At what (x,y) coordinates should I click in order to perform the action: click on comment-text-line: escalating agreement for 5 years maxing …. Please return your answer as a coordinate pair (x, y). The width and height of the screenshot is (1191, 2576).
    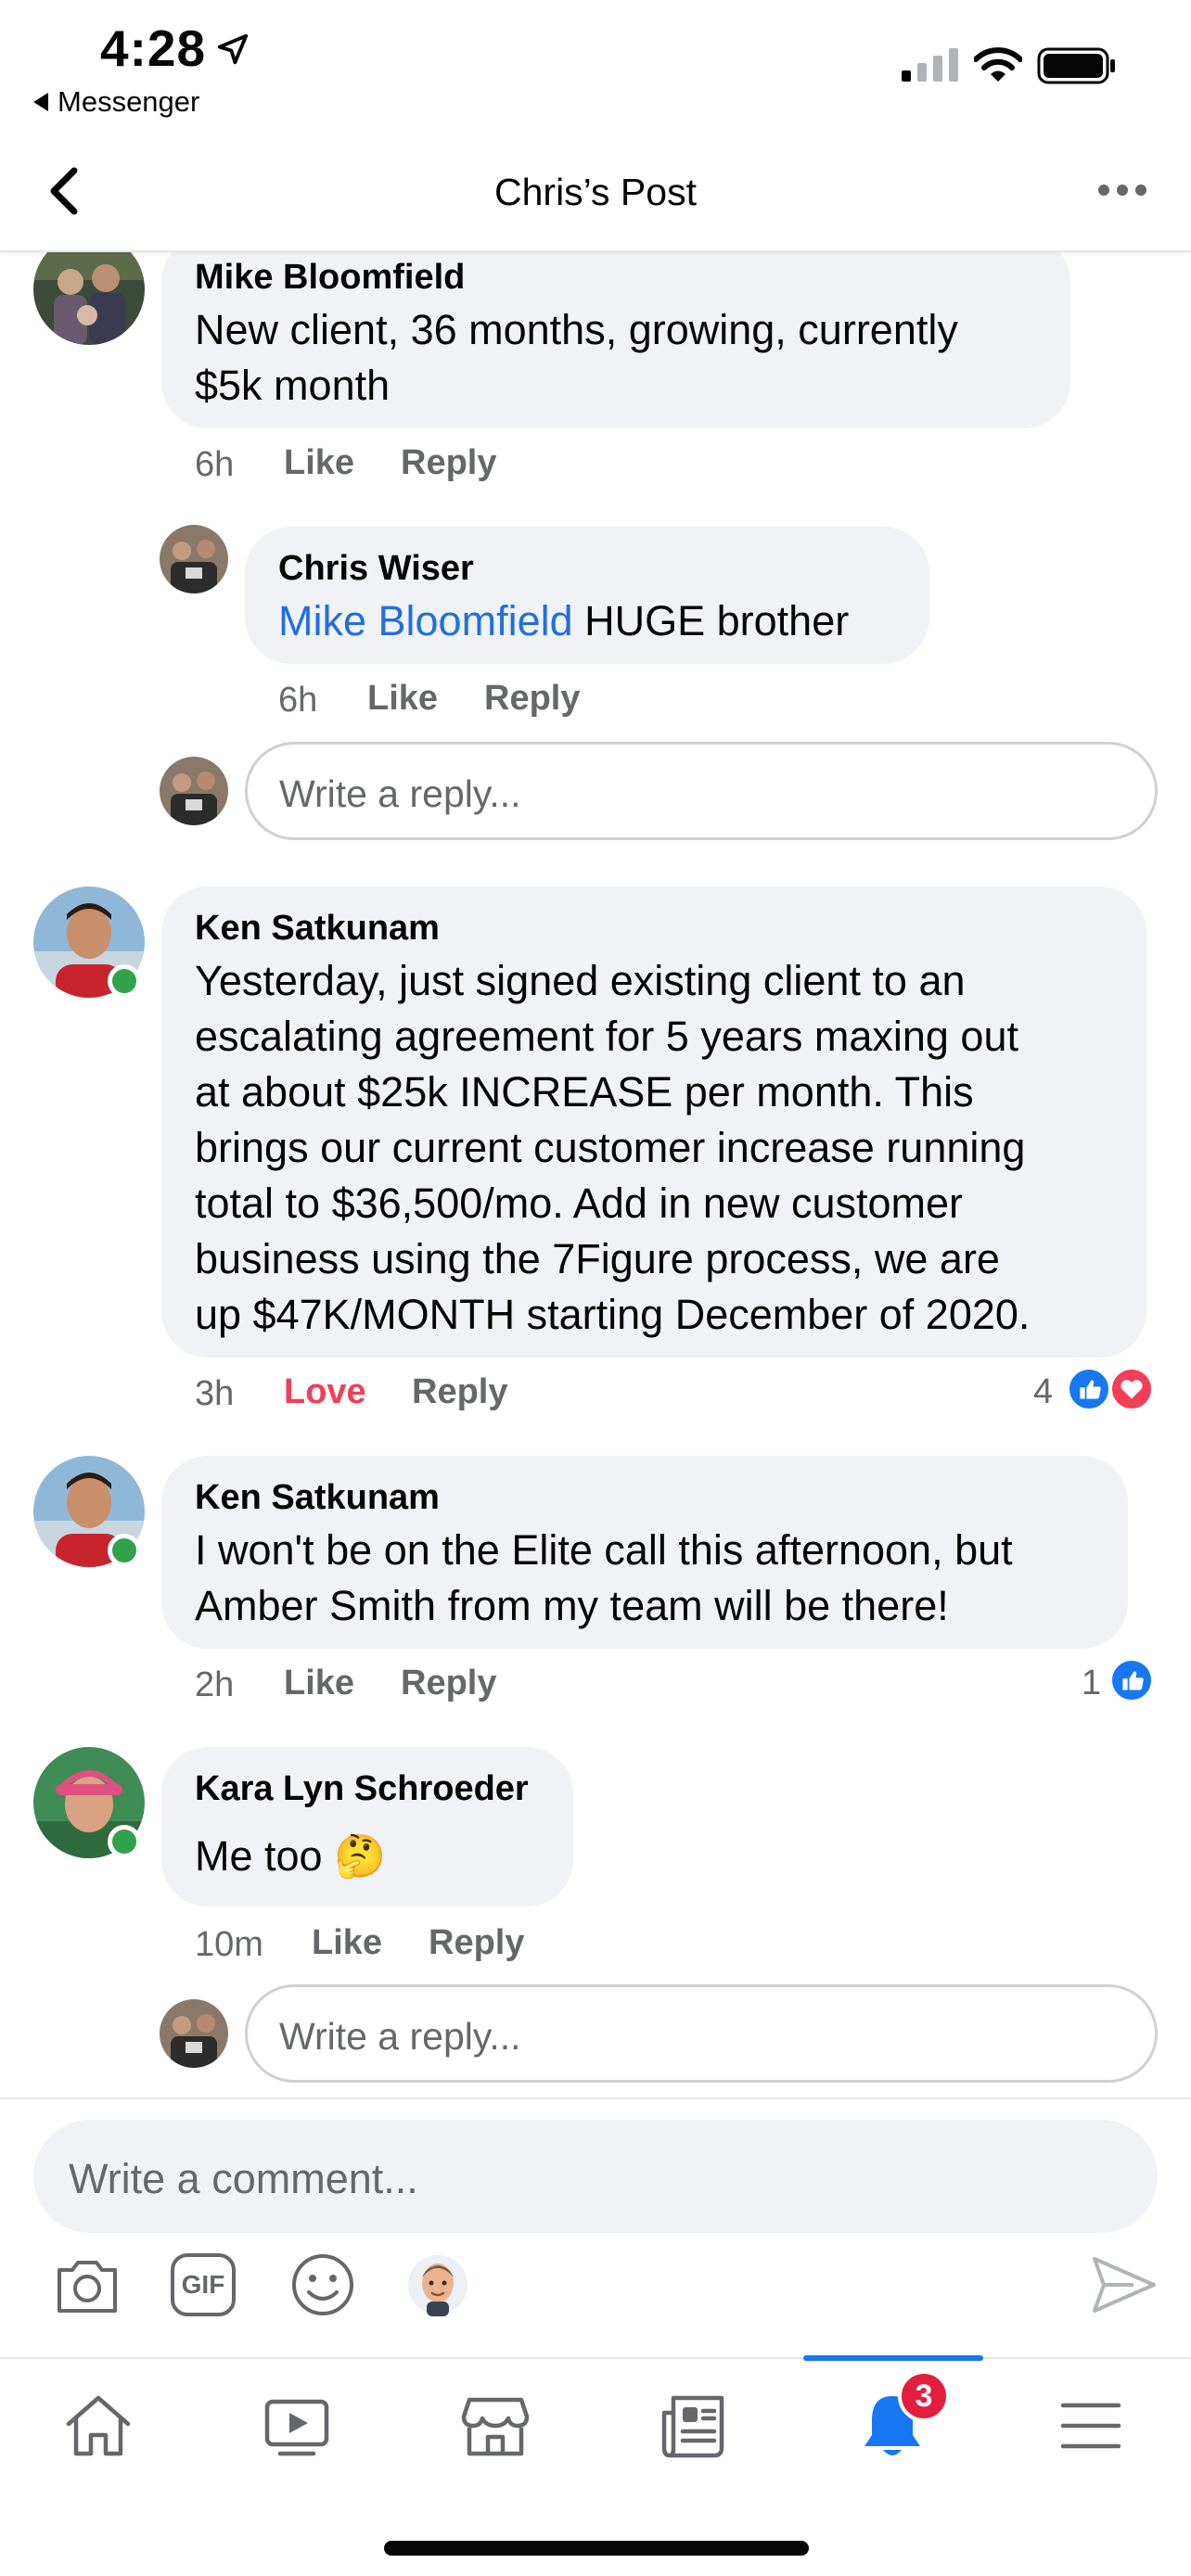
    Looking at the image, I should click on (606, 1036).